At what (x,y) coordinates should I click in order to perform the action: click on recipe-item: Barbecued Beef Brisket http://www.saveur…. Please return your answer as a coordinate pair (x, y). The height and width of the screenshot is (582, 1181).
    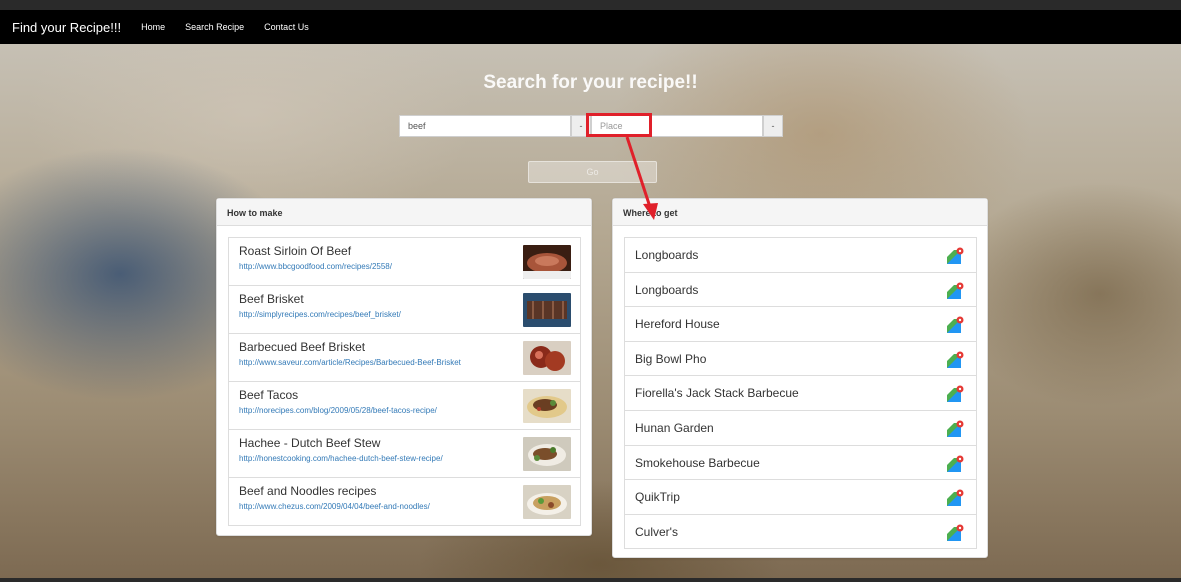
    Looking at the image, I should click on (404, 358).